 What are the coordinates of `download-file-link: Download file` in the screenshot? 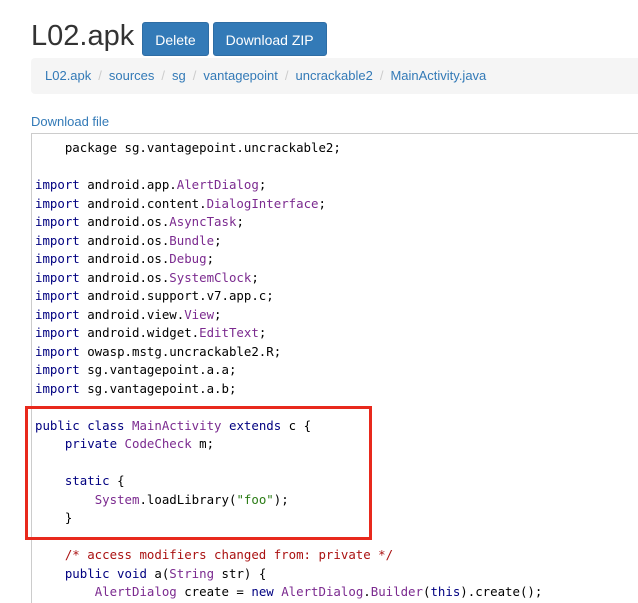 It's located at (70, 121).